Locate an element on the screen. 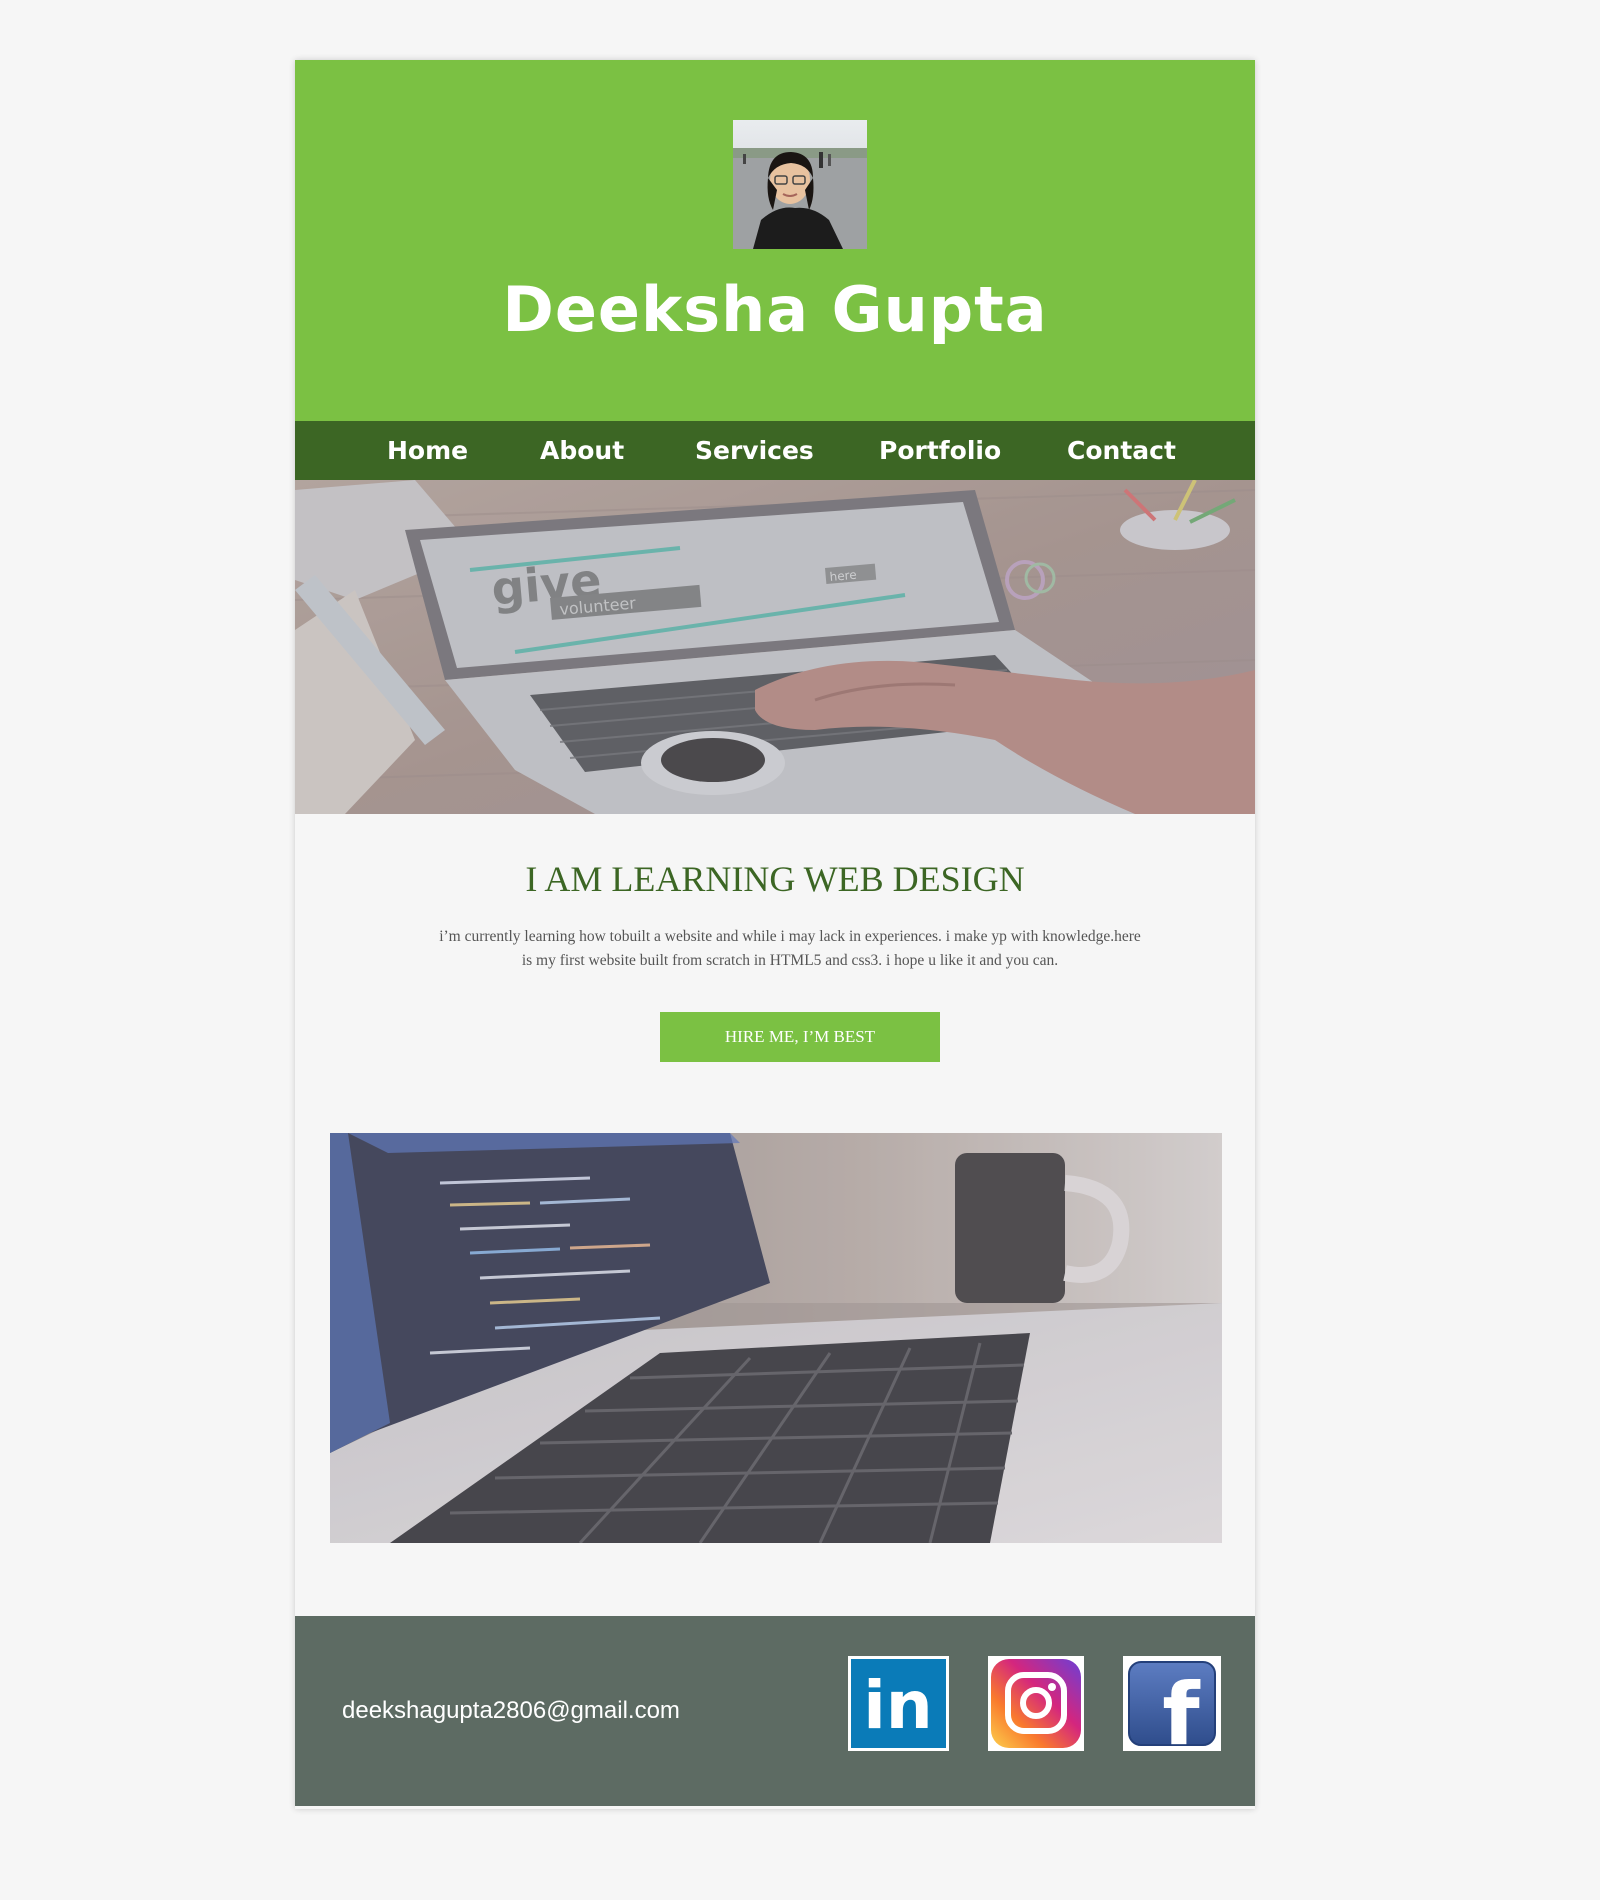  instagram-icon is located at coordinates (1036, 1703).